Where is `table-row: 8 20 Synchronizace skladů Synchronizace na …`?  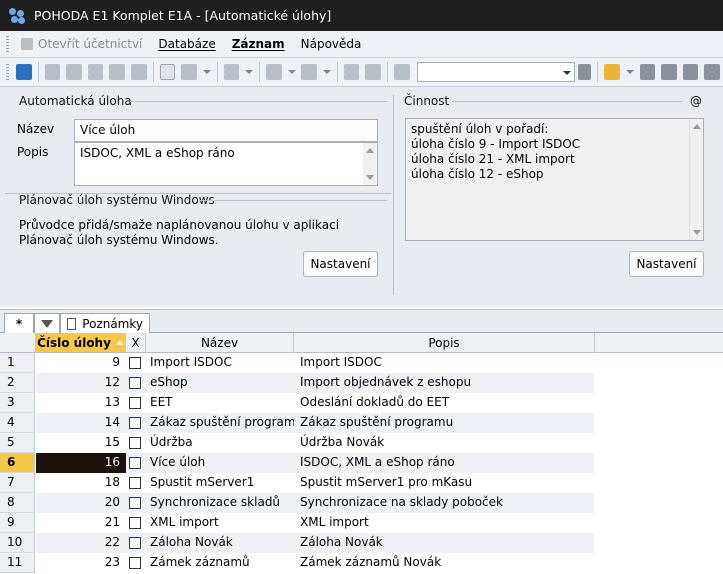
table-row: 8 20 Synchronizace skladů Synchronizace na … is located at coordinates (361, 503).